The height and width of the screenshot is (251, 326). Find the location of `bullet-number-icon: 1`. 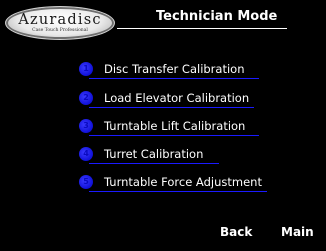

bullet-number-icon: 1 is located at coordinates (86, 69).